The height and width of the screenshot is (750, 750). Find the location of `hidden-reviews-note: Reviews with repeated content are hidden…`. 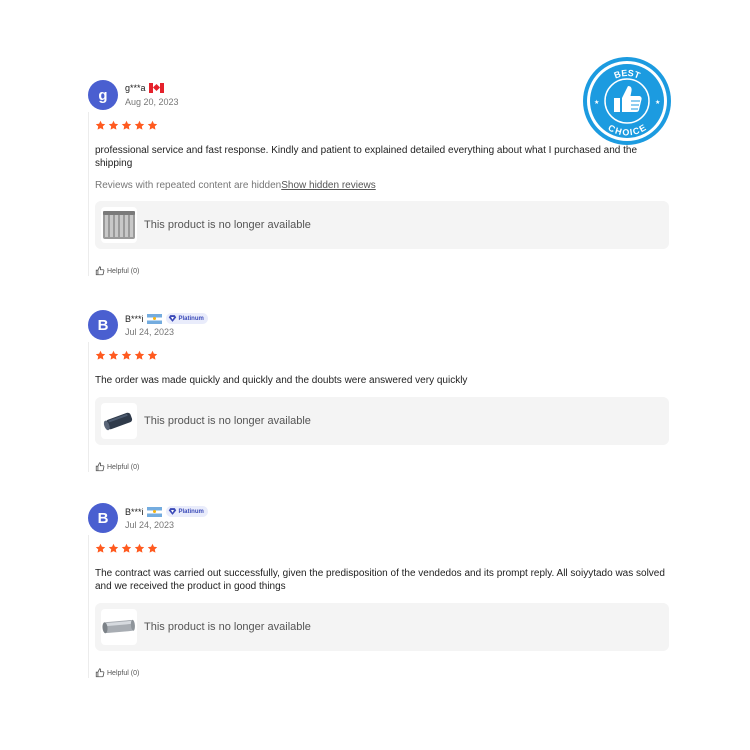

hidden-reviews-note: Reviews with repeated content are hidden… is located at coordinates (382, 185).